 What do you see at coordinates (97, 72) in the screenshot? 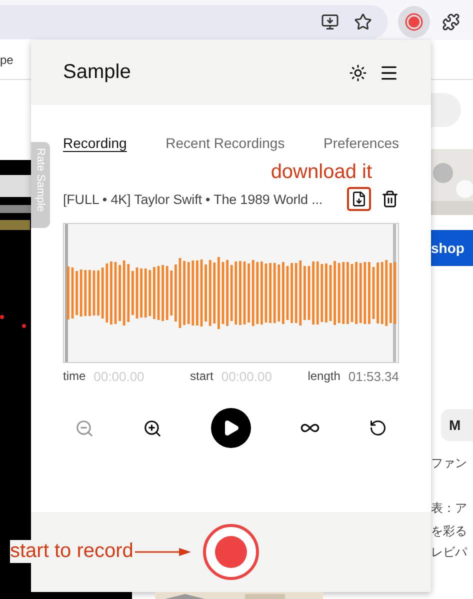
I see `popup-title: Sample` at bounding box center [97, 72].